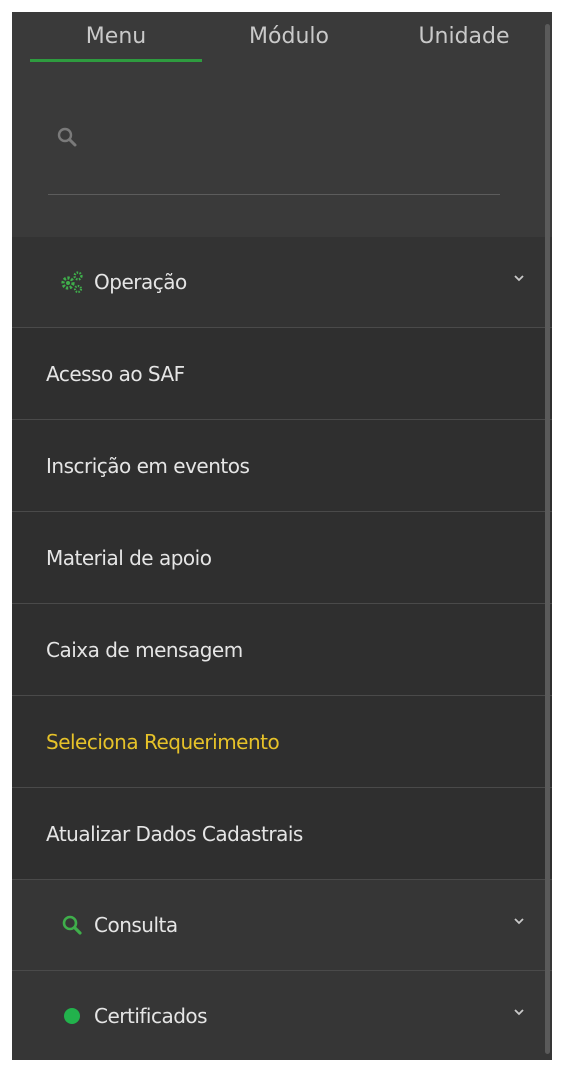 This screenshot has width=563, height=1075. I want to click on section-consulta: Consulta, so click(282, 925).